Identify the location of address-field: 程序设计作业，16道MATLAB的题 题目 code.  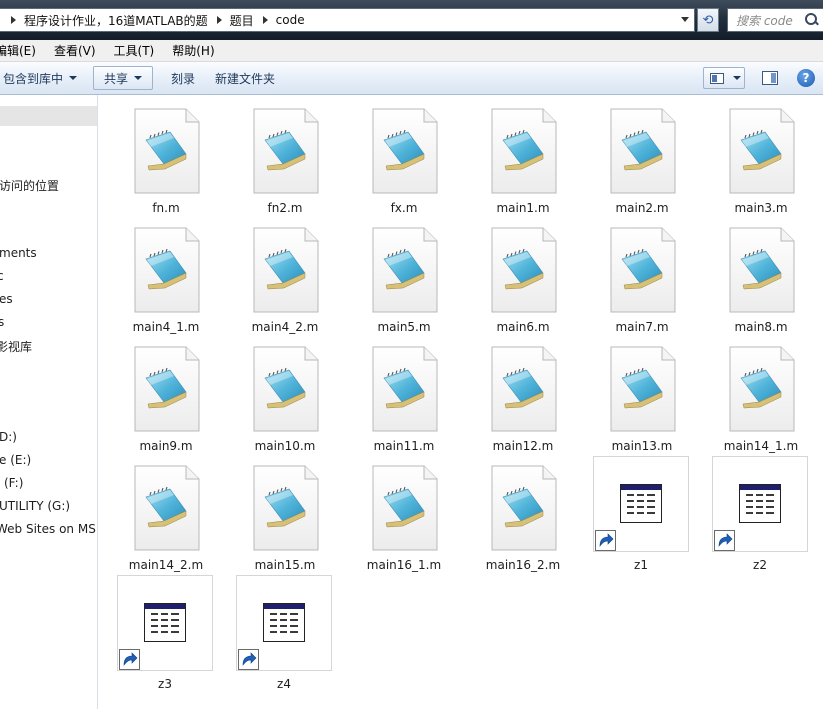
(347, 20).